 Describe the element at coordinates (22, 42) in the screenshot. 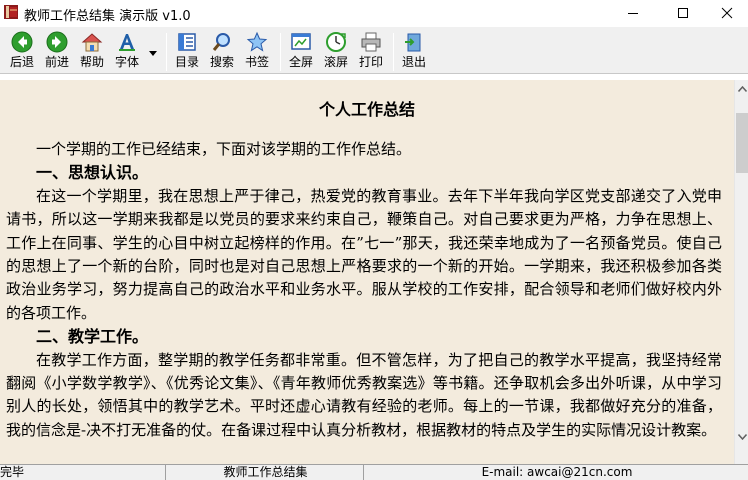

I see `back-arrow-icon` at that location.